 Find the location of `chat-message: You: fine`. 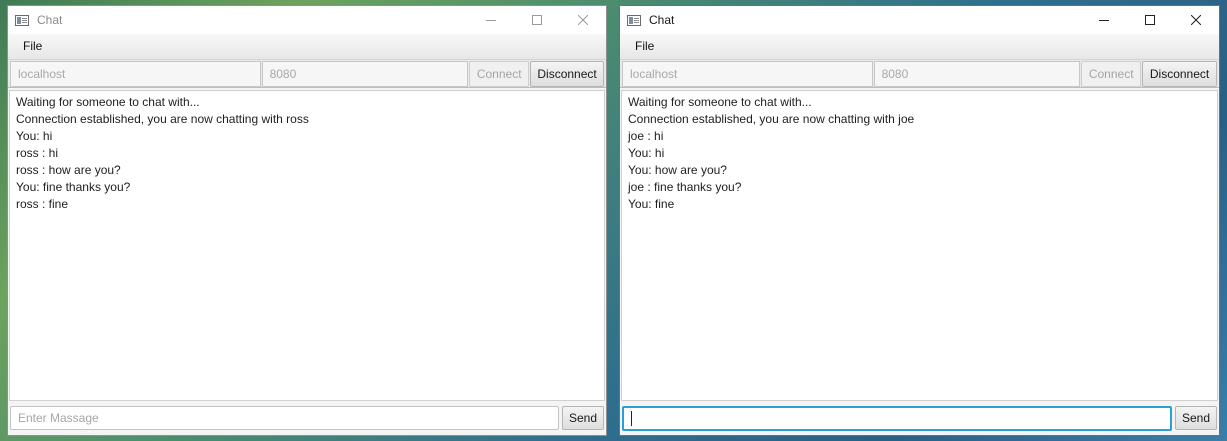

chat-message: You: fine is located at coordinates (651, 204).